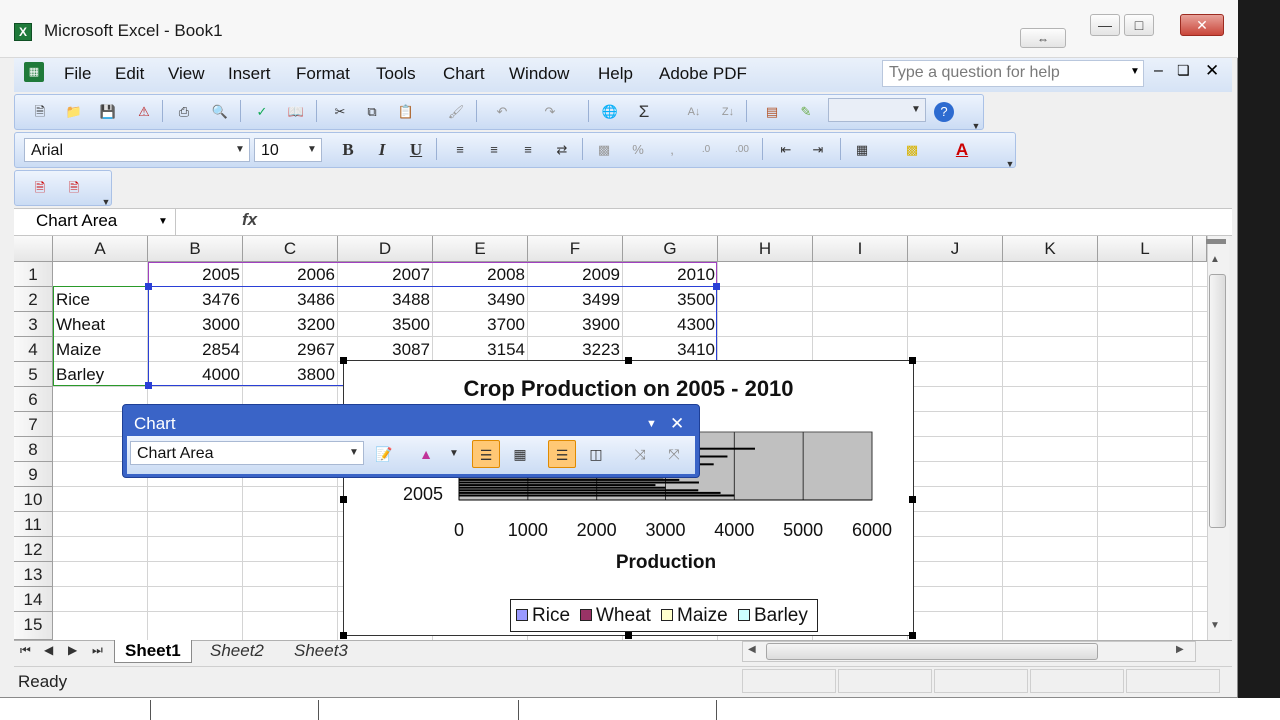 The width and height of the screenshot is (1280, 720). What do you see at coordinates (912, 150) in the screenshot?
I see `fill-color-icon: ▩` at bounding box center [912, 150].